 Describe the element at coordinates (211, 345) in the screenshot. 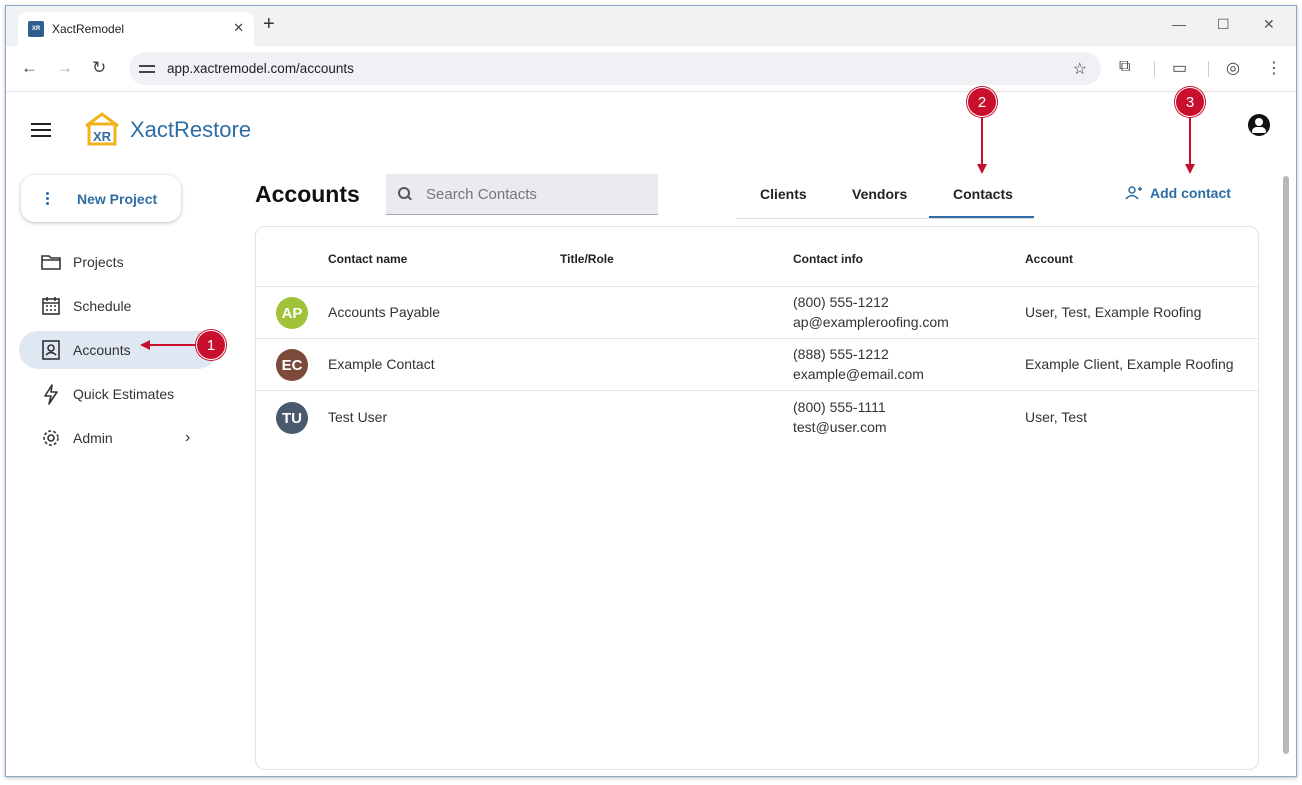

I see `annotation-marker: 1` at that location.